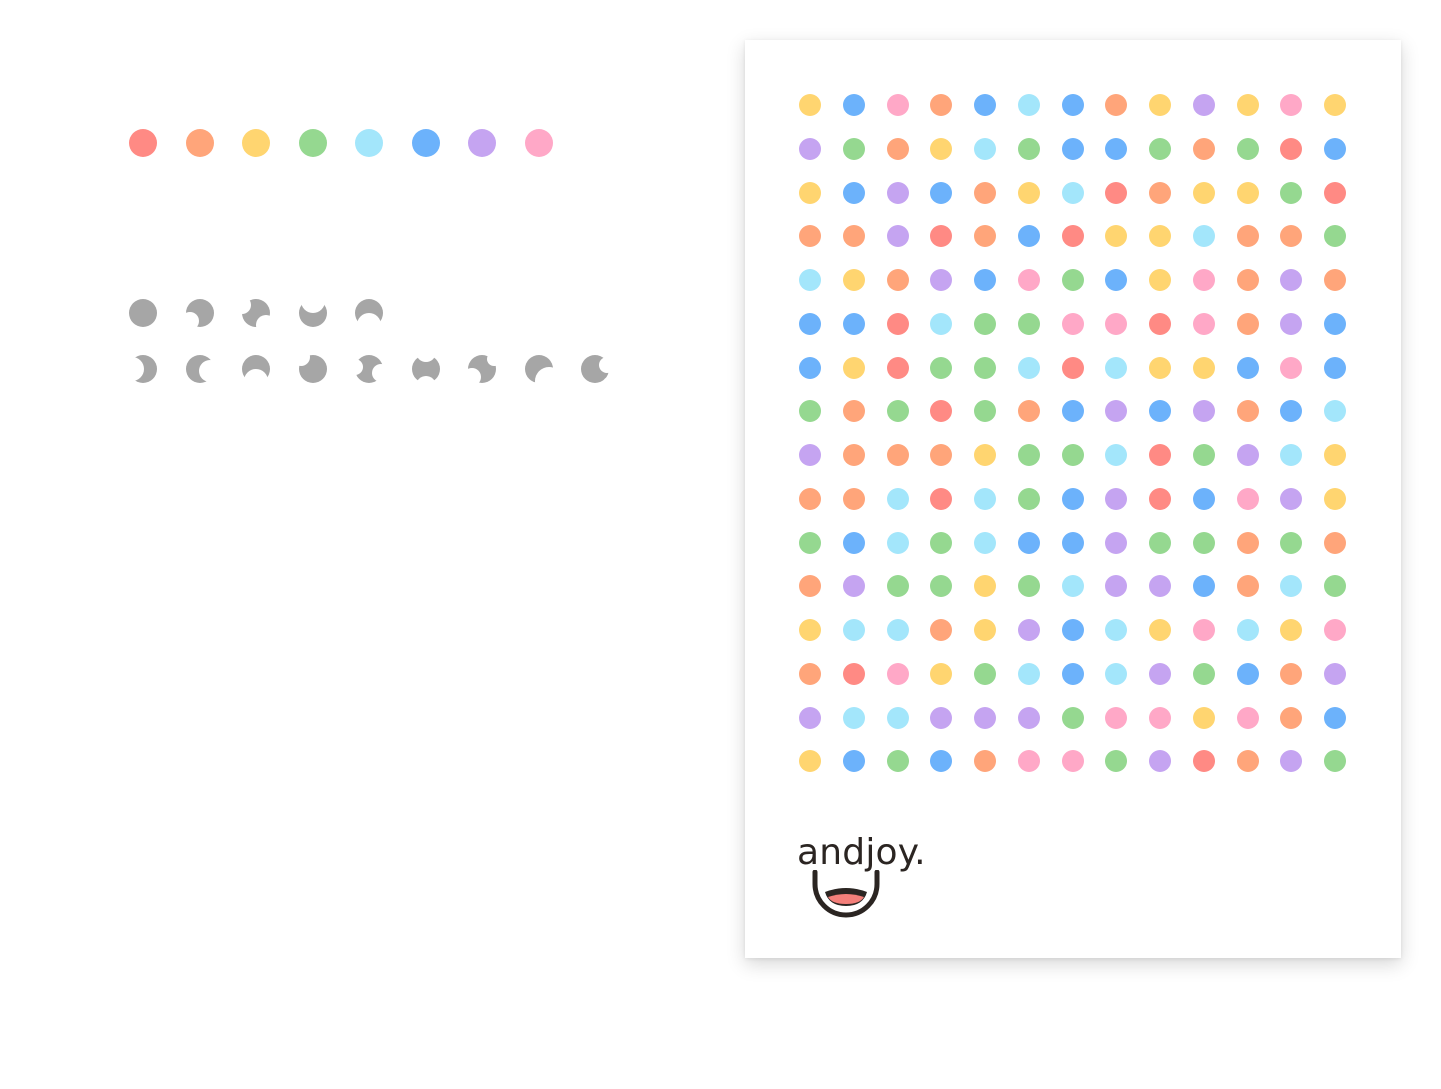  Describe the element at coordinates (846, 894) in the screenshot. I see `smile-mouth-icon` at that location.